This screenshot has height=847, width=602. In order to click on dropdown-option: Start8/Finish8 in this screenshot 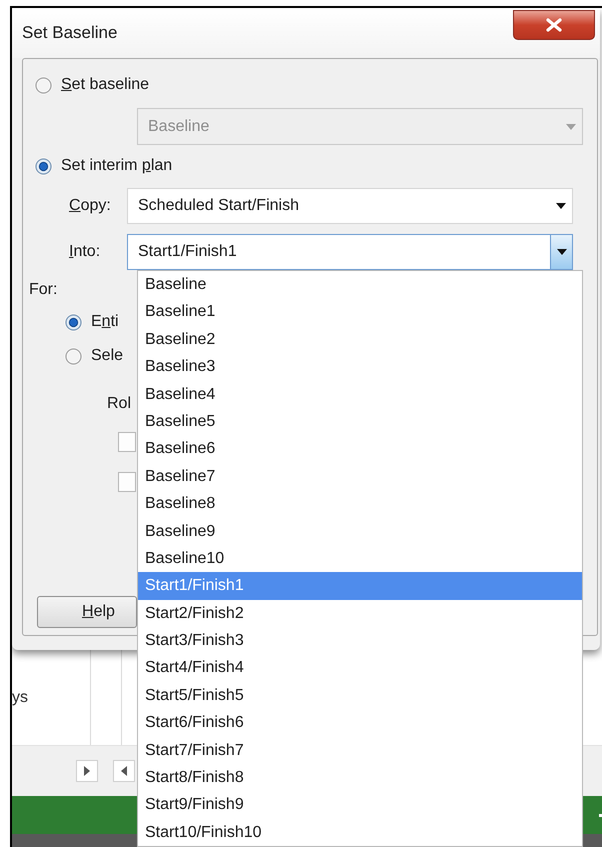, I will do `click(360, 778)`.